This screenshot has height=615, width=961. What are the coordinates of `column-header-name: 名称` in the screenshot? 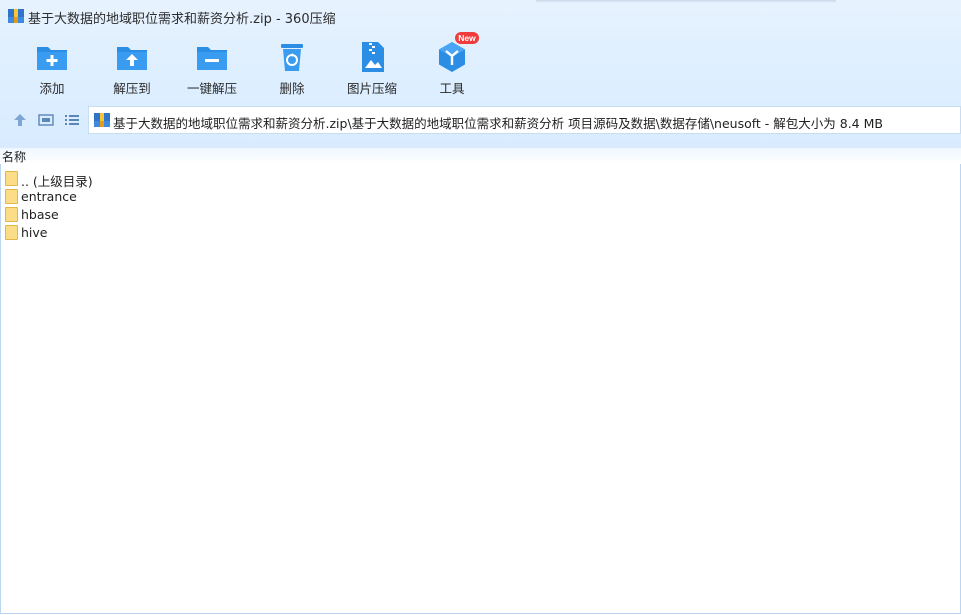 It's located at (14, 157).